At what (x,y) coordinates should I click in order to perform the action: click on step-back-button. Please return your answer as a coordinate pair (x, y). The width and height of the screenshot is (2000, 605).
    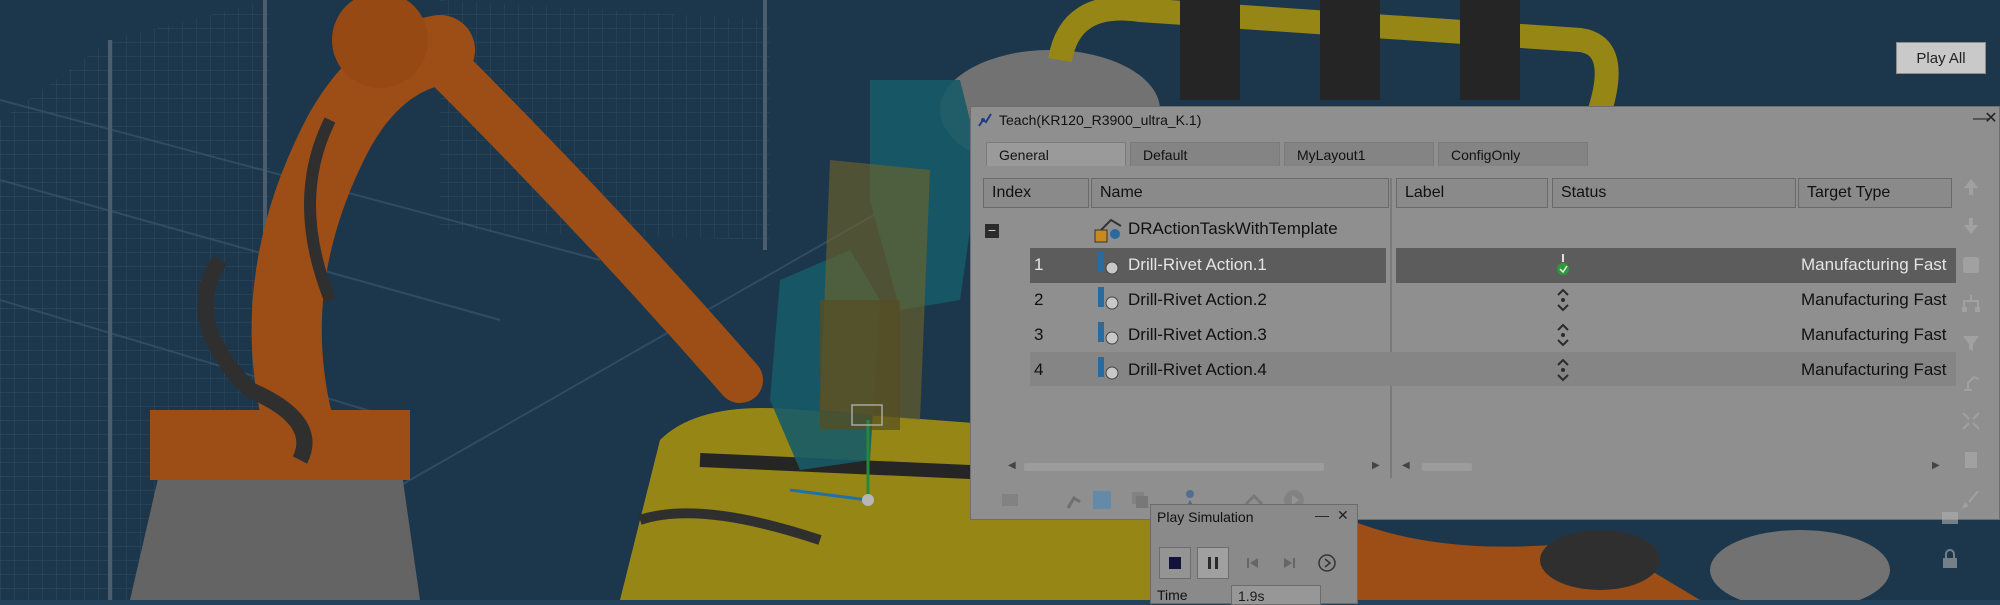
    Looking at the image, I should click on (1253, 563).